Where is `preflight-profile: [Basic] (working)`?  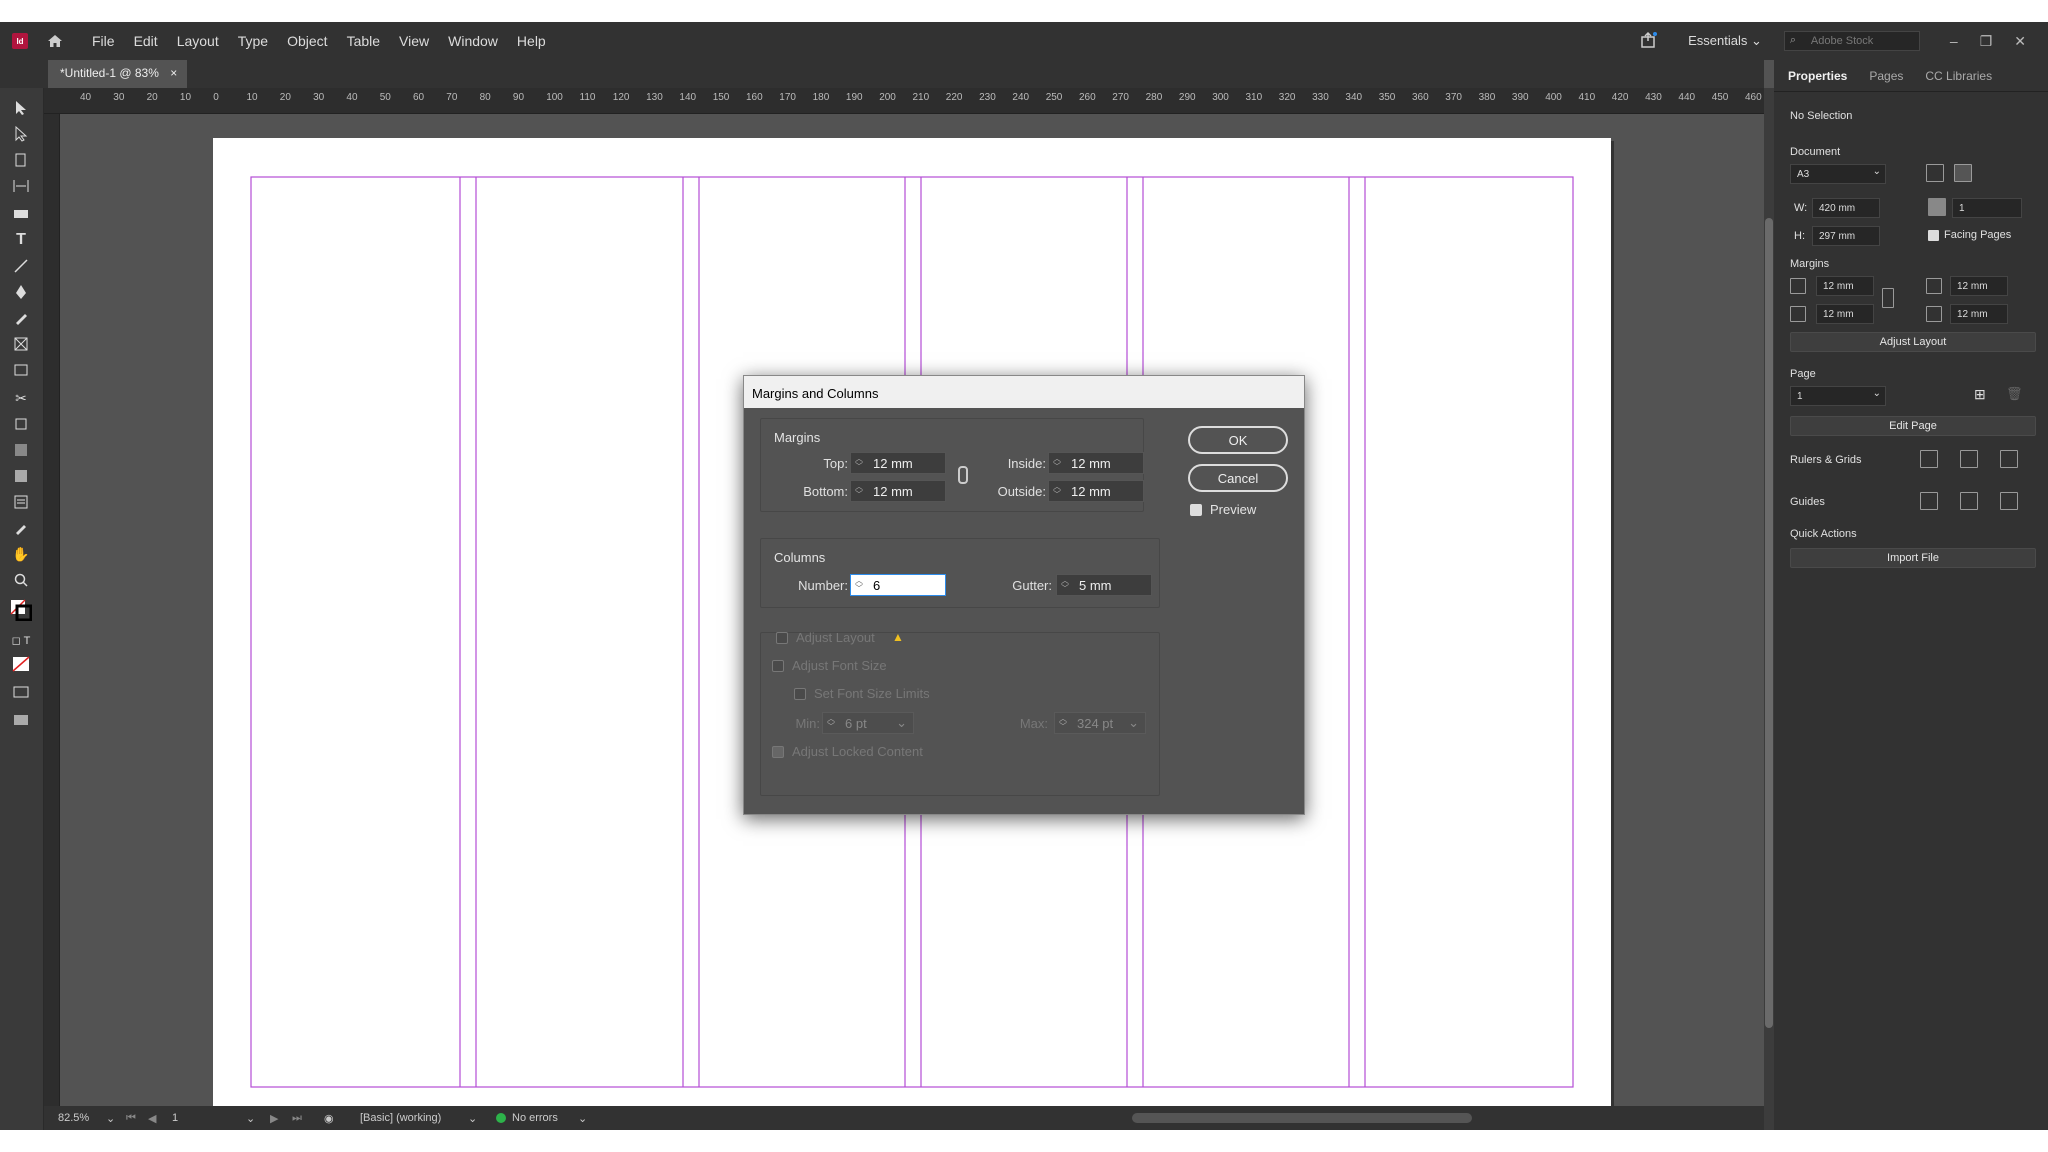 preflight-profile: [Basic] (working) is located at coordinates (400, 1118).